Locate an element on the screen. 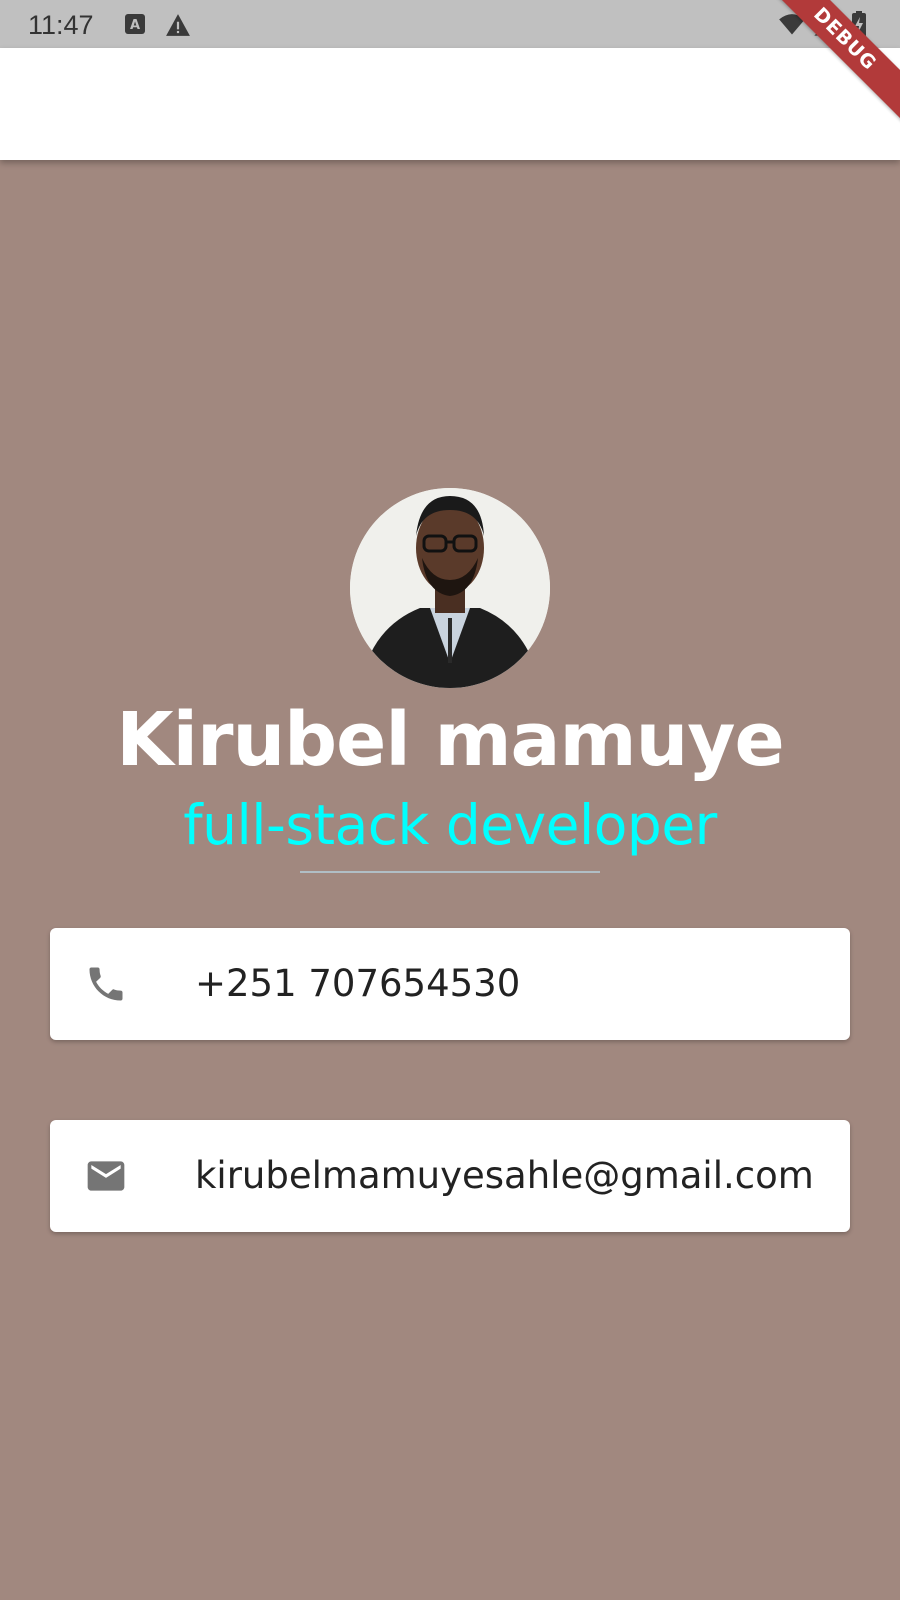 This screenshot has width=900, height=1600. phone-card: +251 707654530 is located at coordinates (450, 984).